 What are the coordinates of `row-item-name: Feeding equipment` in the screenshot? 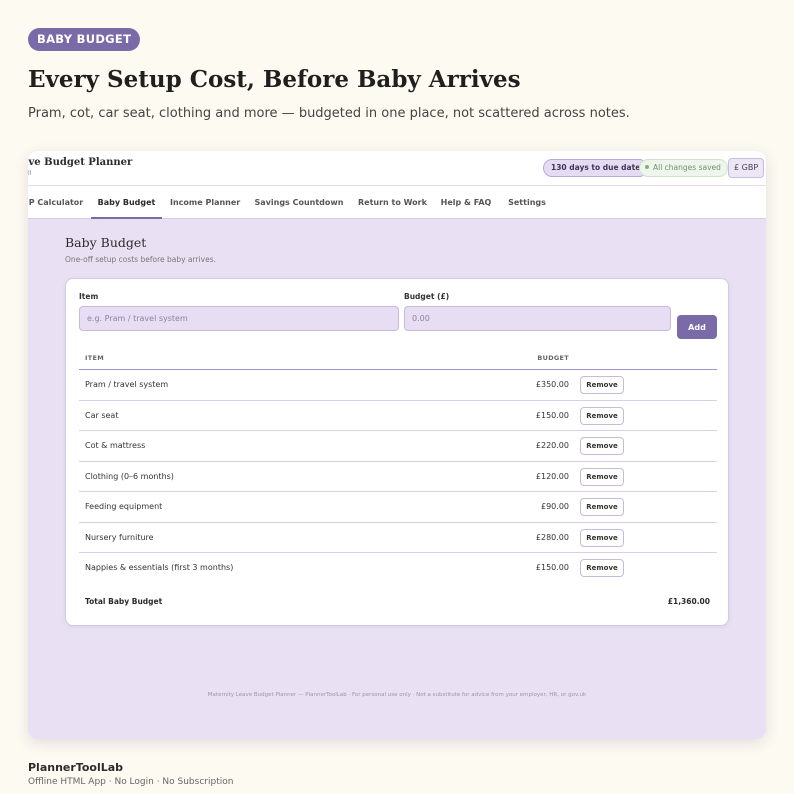 It's located at (124, 506).